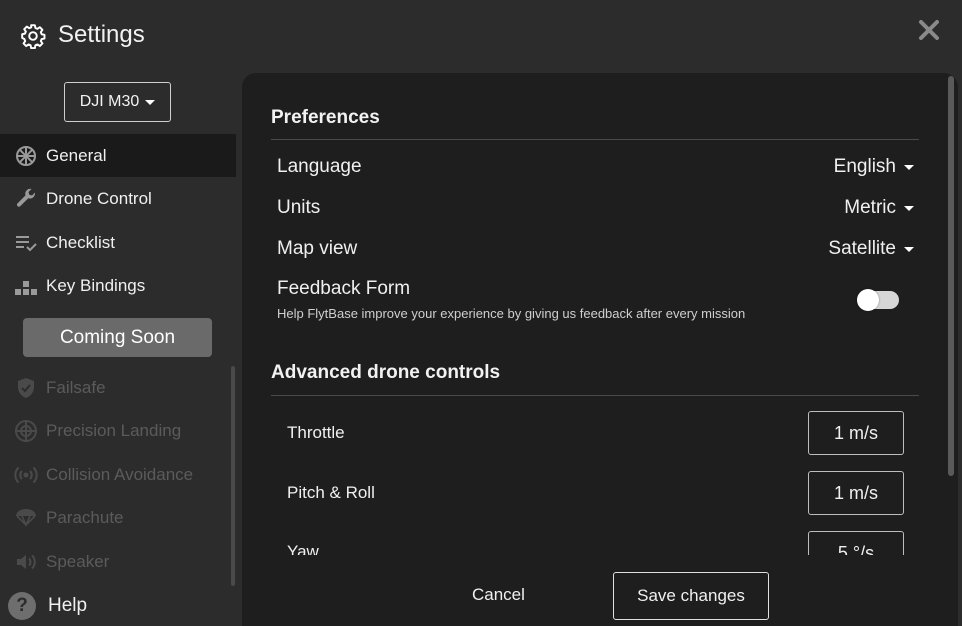  I want to click on save-changes-button: Save changes, so click(691, 596).